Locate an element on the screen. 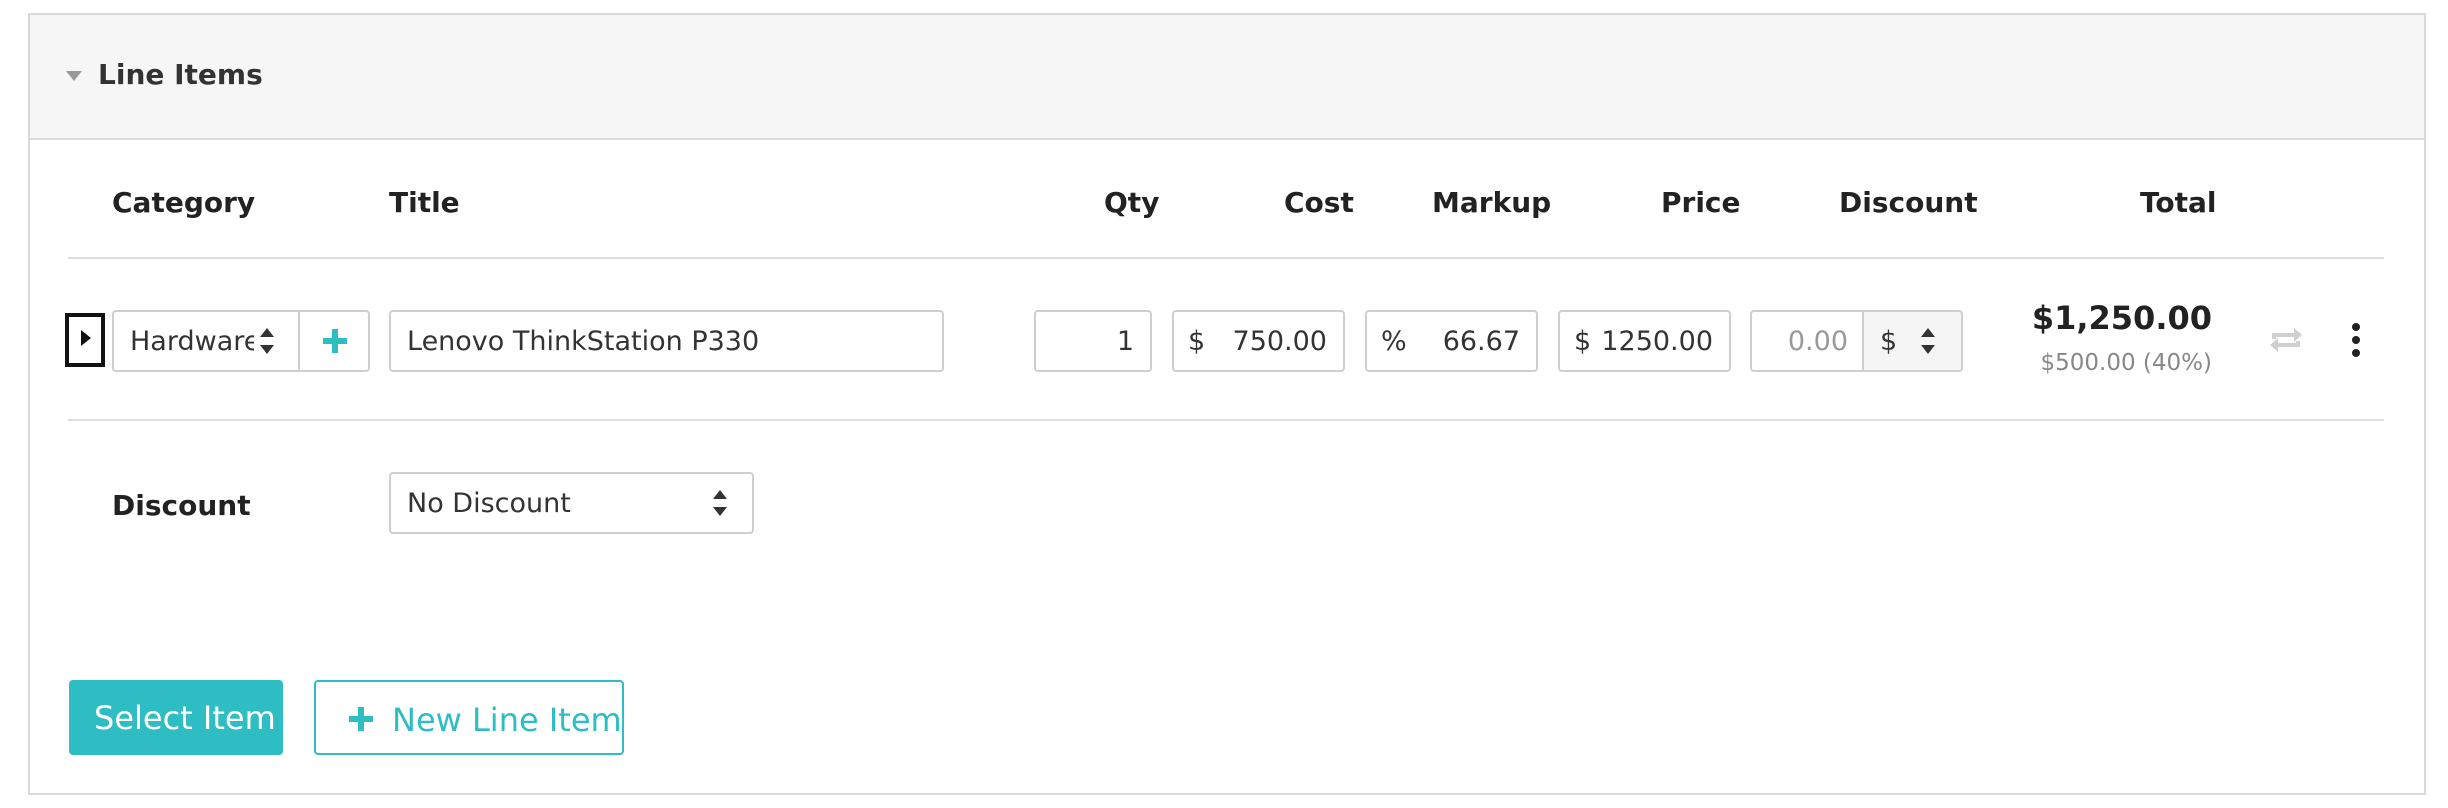 The image size is (2448, 808). header-qty: Qty is located at coordinates (1132, 202).